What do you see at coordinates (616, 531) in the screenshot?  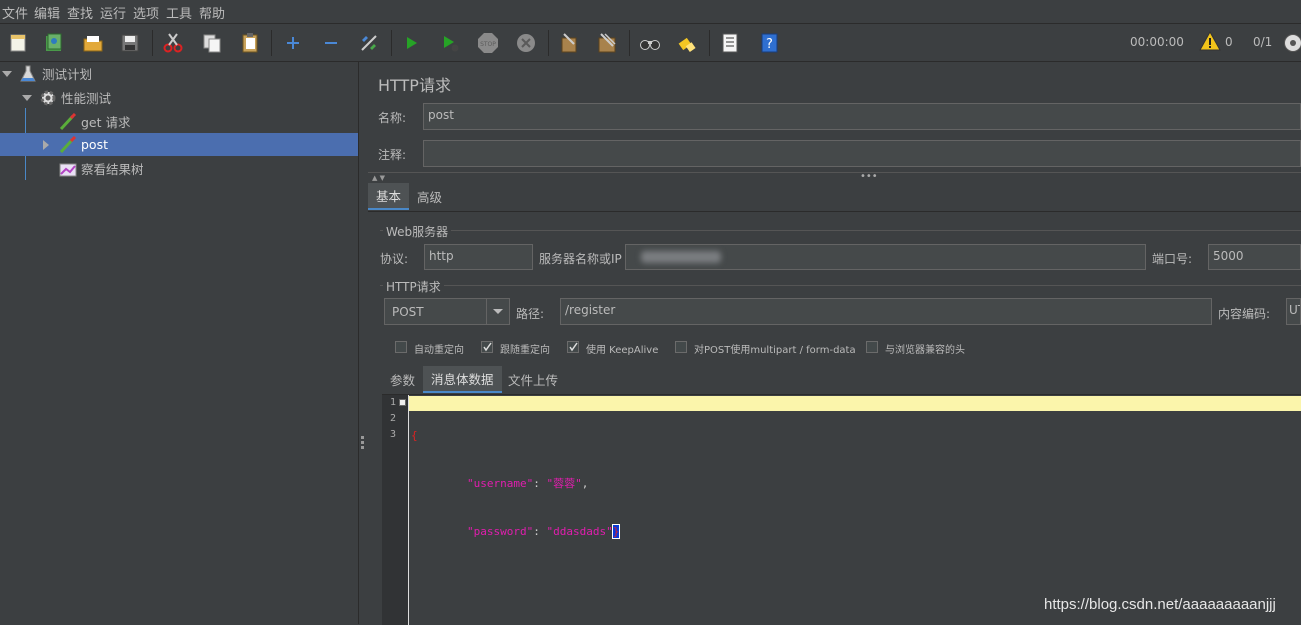 I see `code-brace-matched: }` at bounding box center [616, 531].